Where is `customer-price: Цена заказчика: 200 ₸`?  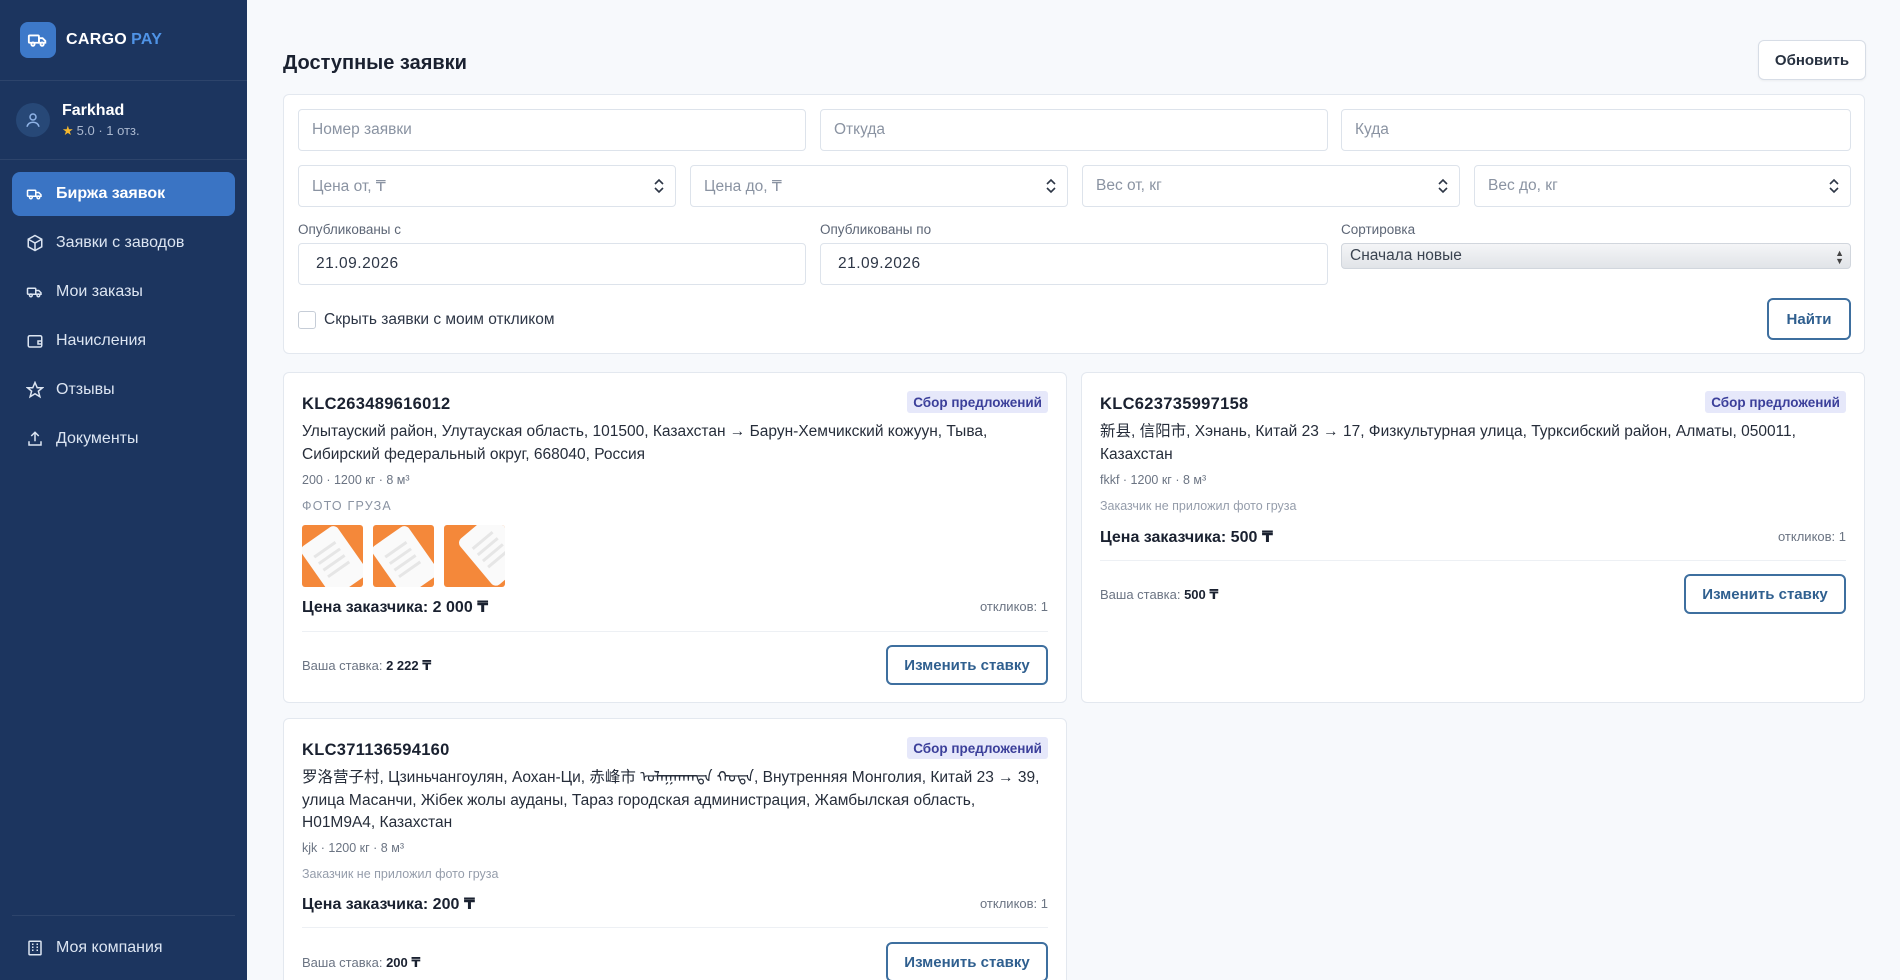
customer-price: Цена заказчика: 200 ₸ is located at coordinates (388, 904).